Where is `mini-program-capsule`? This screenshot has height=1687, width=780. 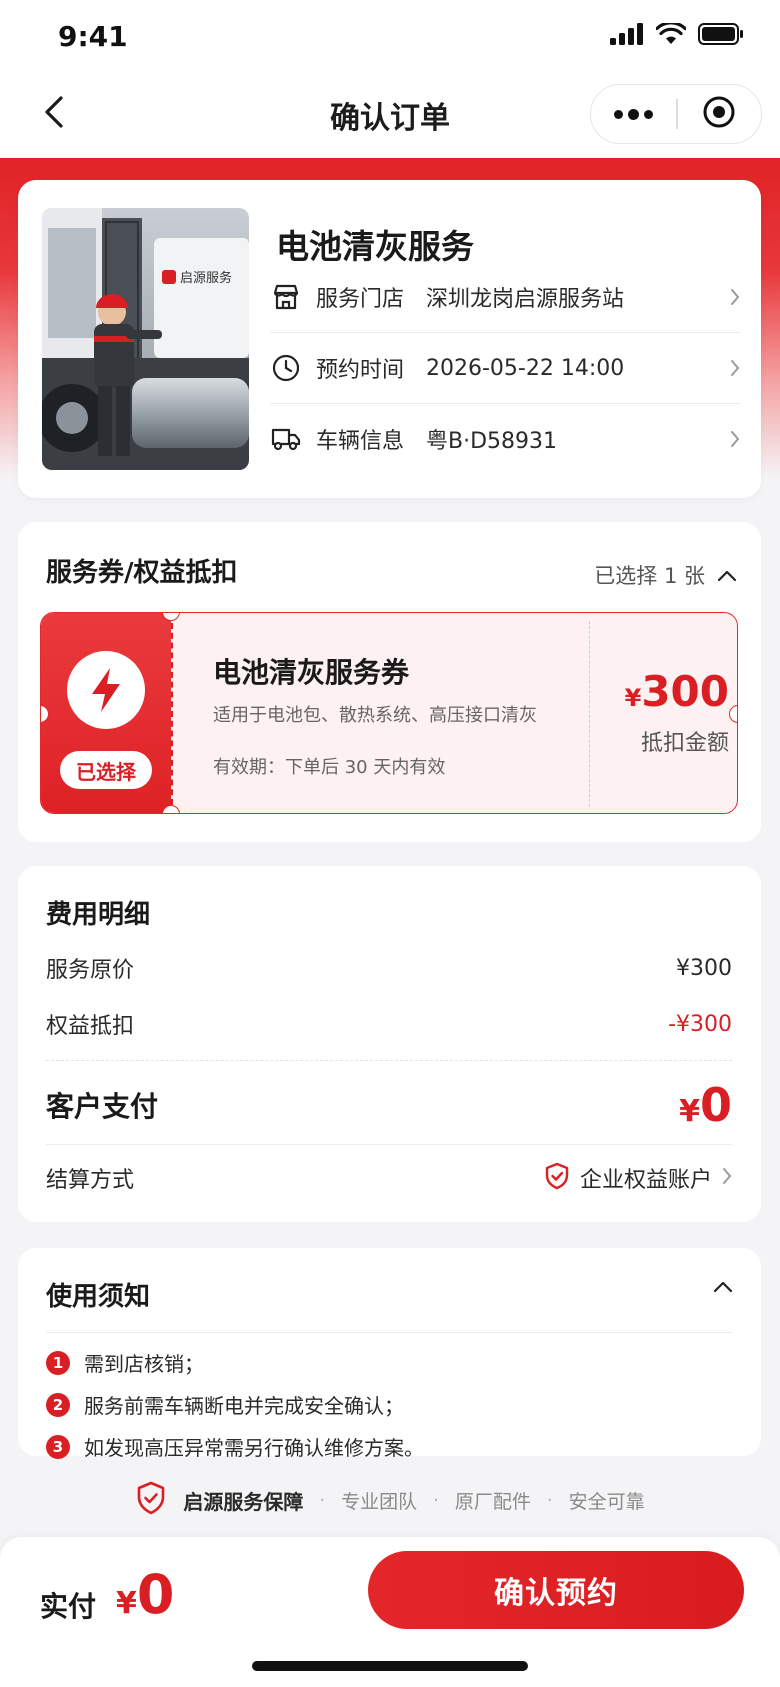 mini-program-capsule is located at coordinates (676, 114).